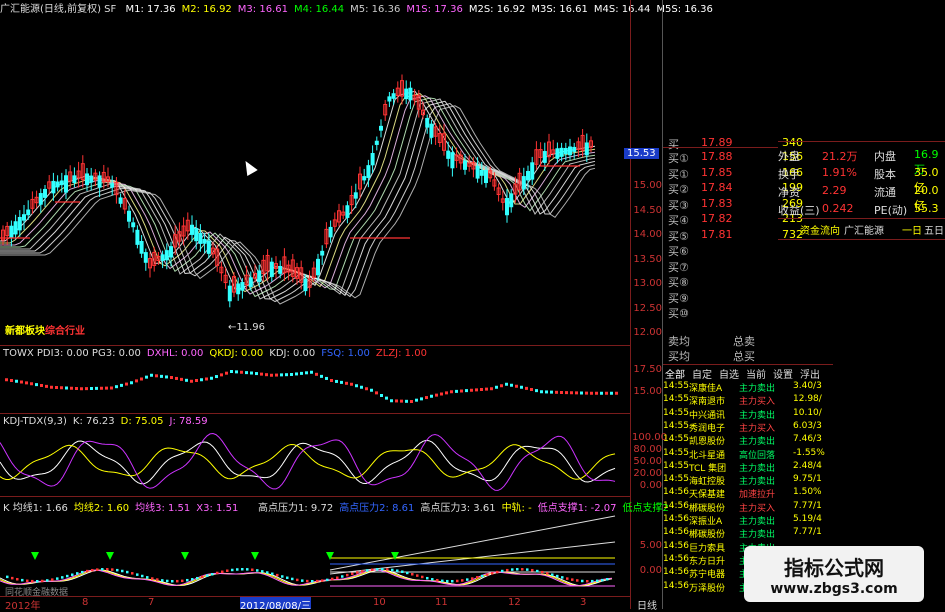  Describe the element at coordinates (684, 9) in the screenshot. I see `ma-label: M5S: 16.36` at that location.